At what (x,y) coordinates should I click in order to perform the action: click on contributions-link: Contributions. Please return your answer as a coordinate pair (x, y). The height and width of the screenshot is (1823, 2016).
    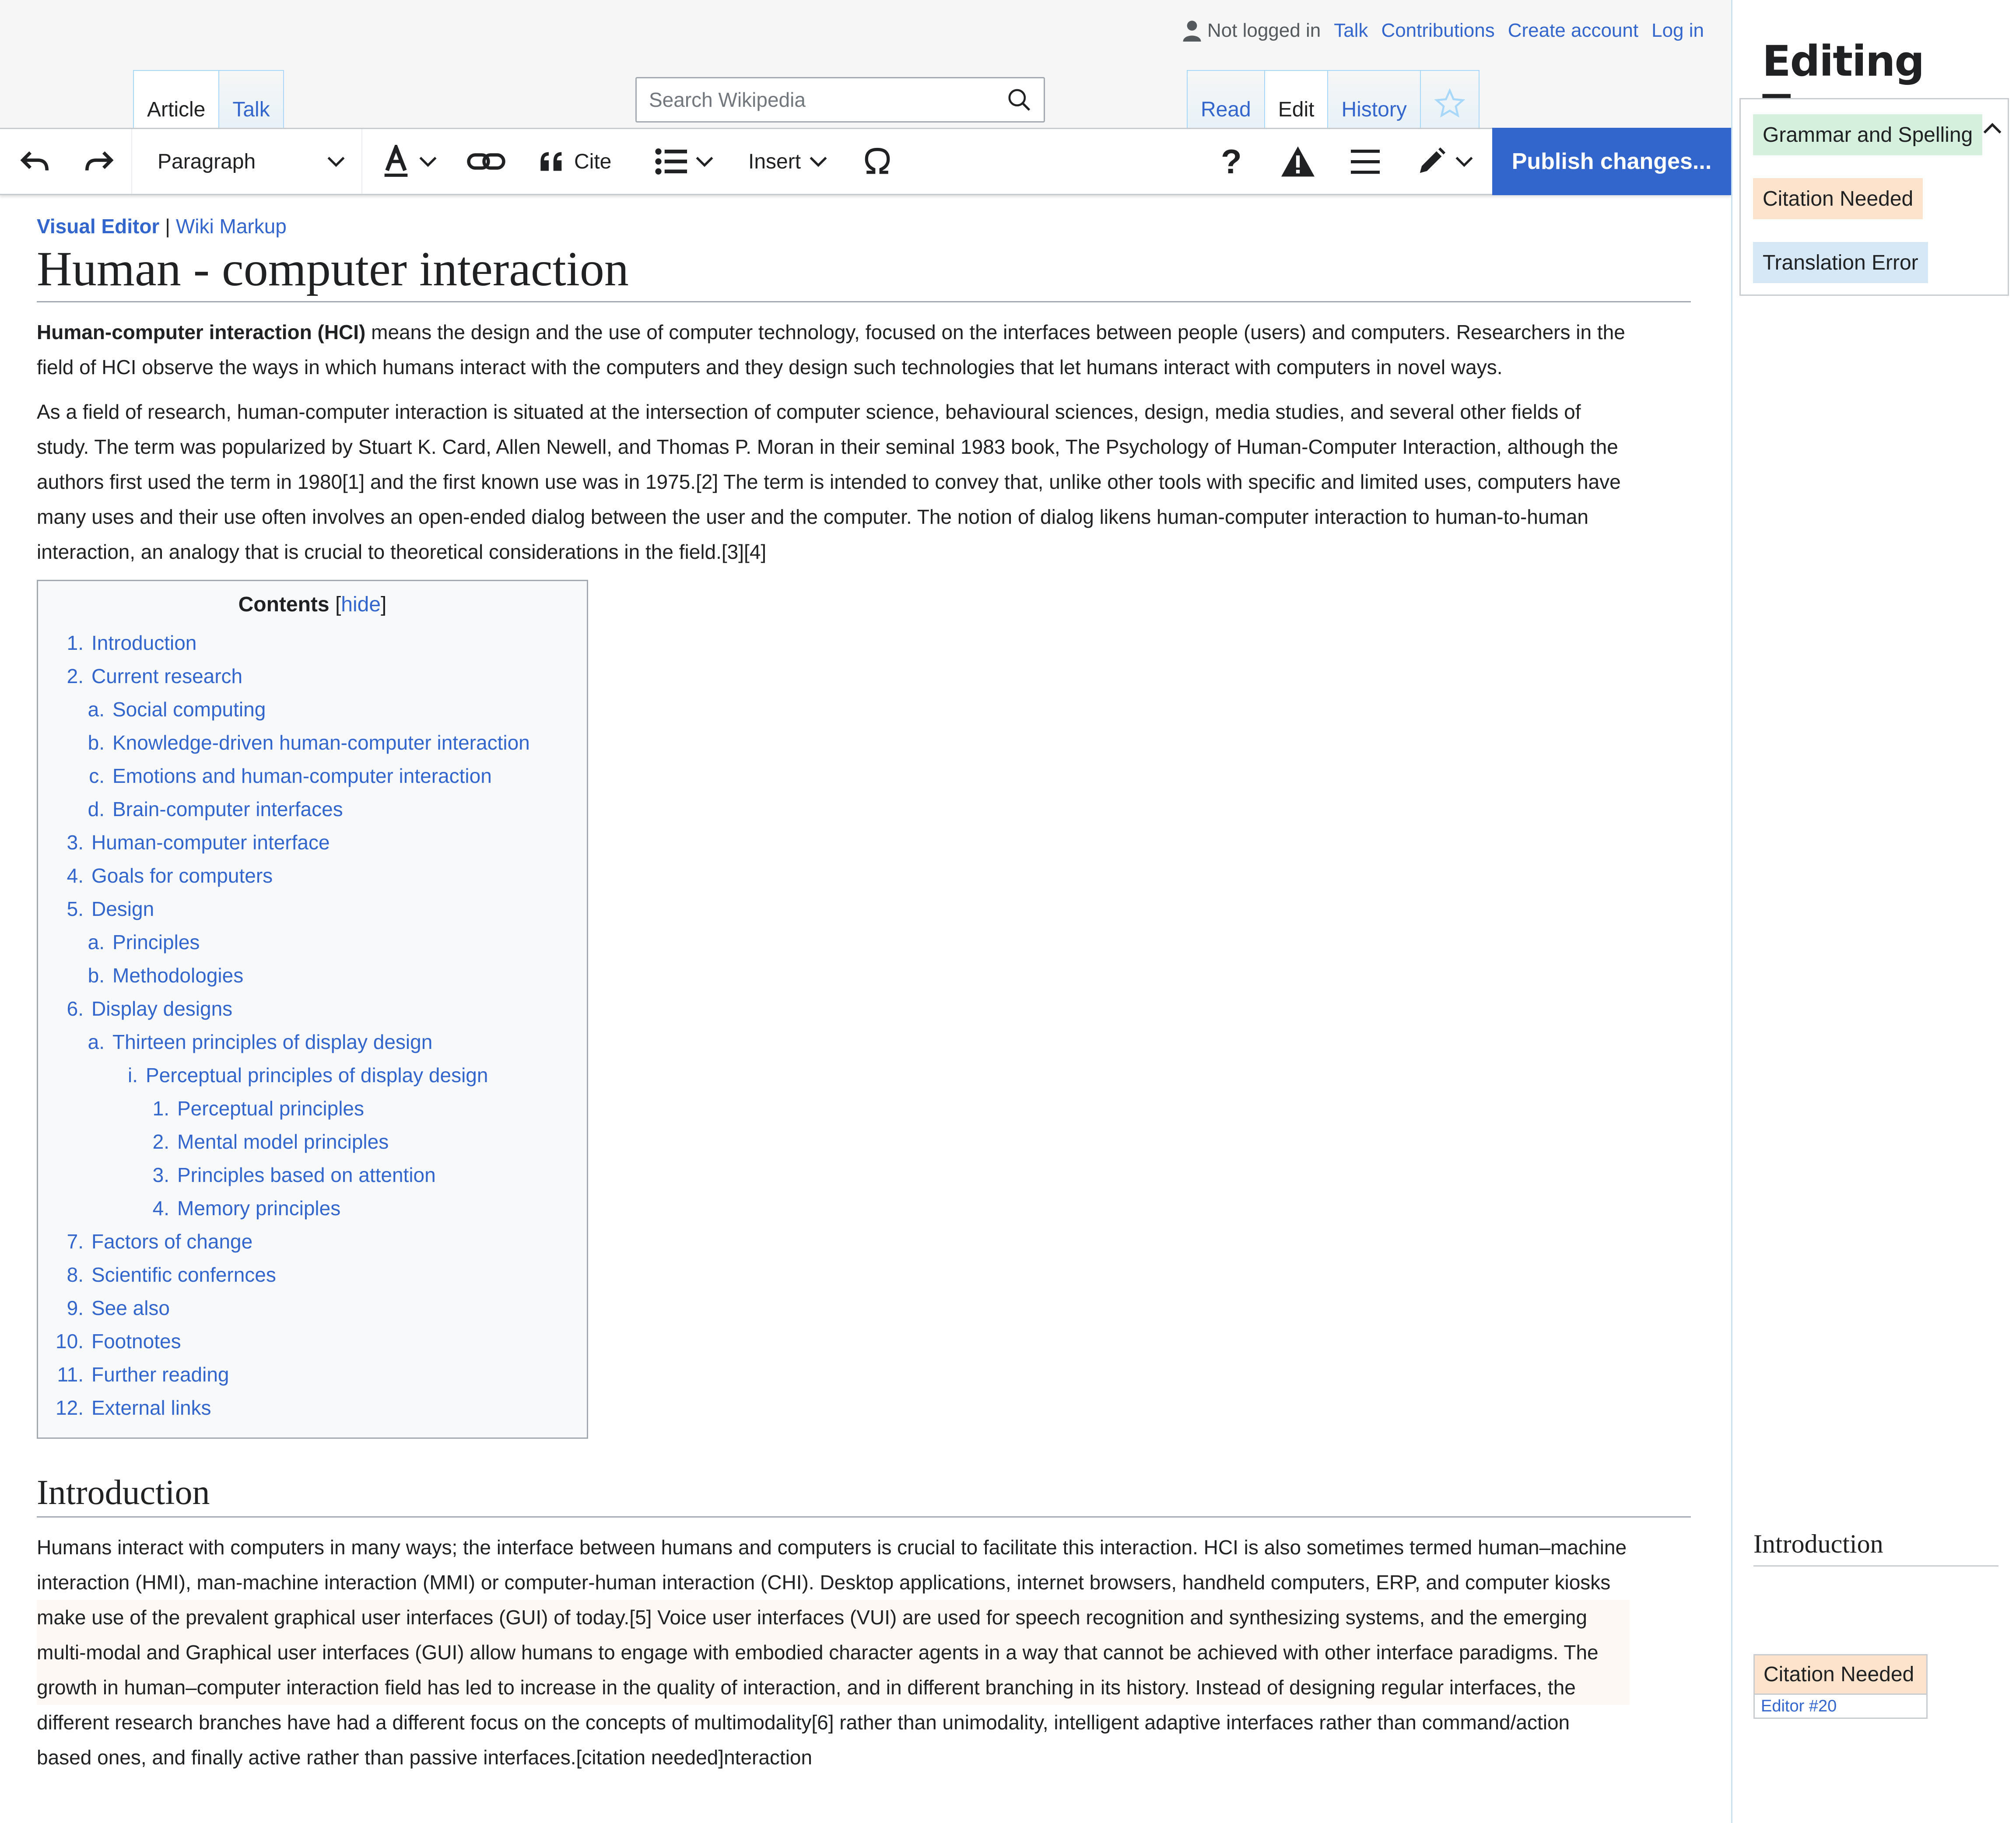
    Looking at the image, I should click on (1437, 31).